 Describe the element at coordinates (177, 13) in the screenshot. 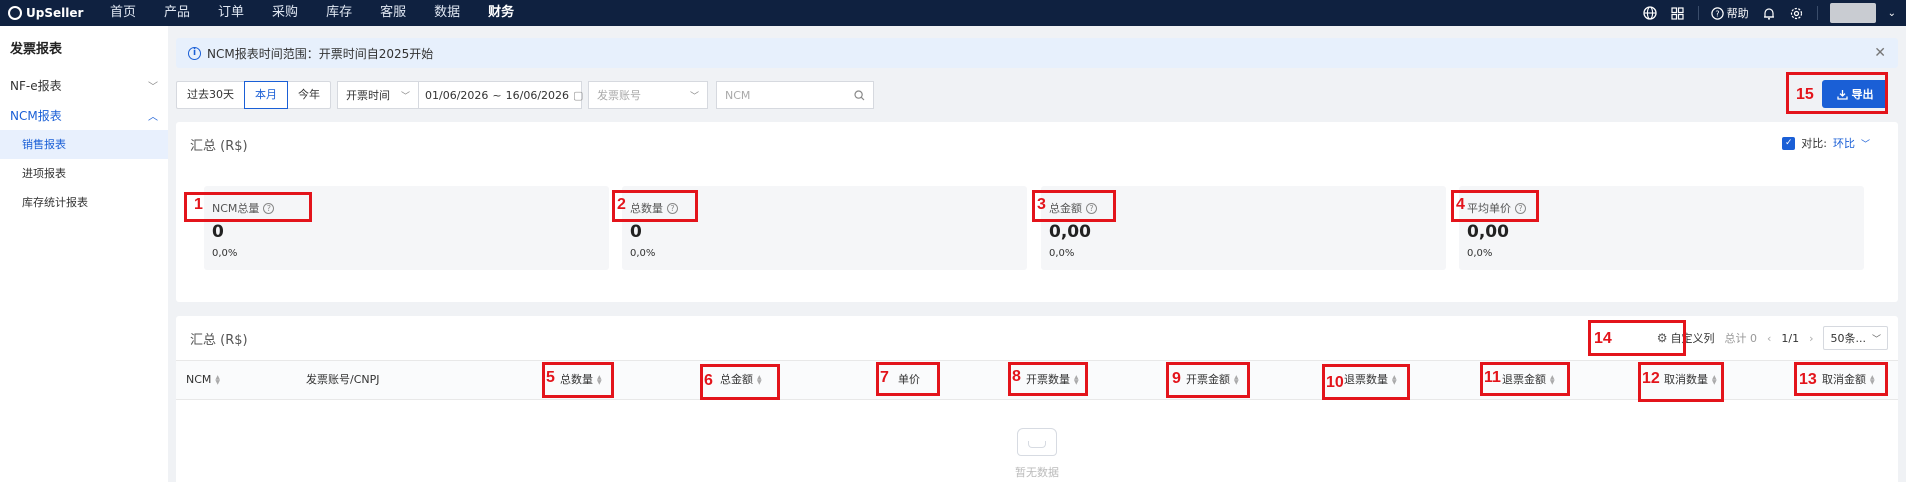

I see `nav-products: 产品` at that location.